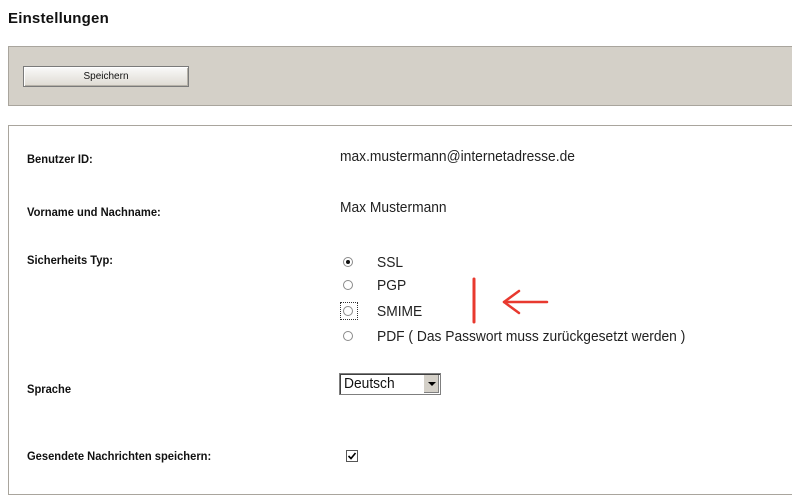 This screenshot has height=495, width=792. Describe the element at coordinates (431, 384) in the screenshot. I see `chevron-down-icon` at that location.